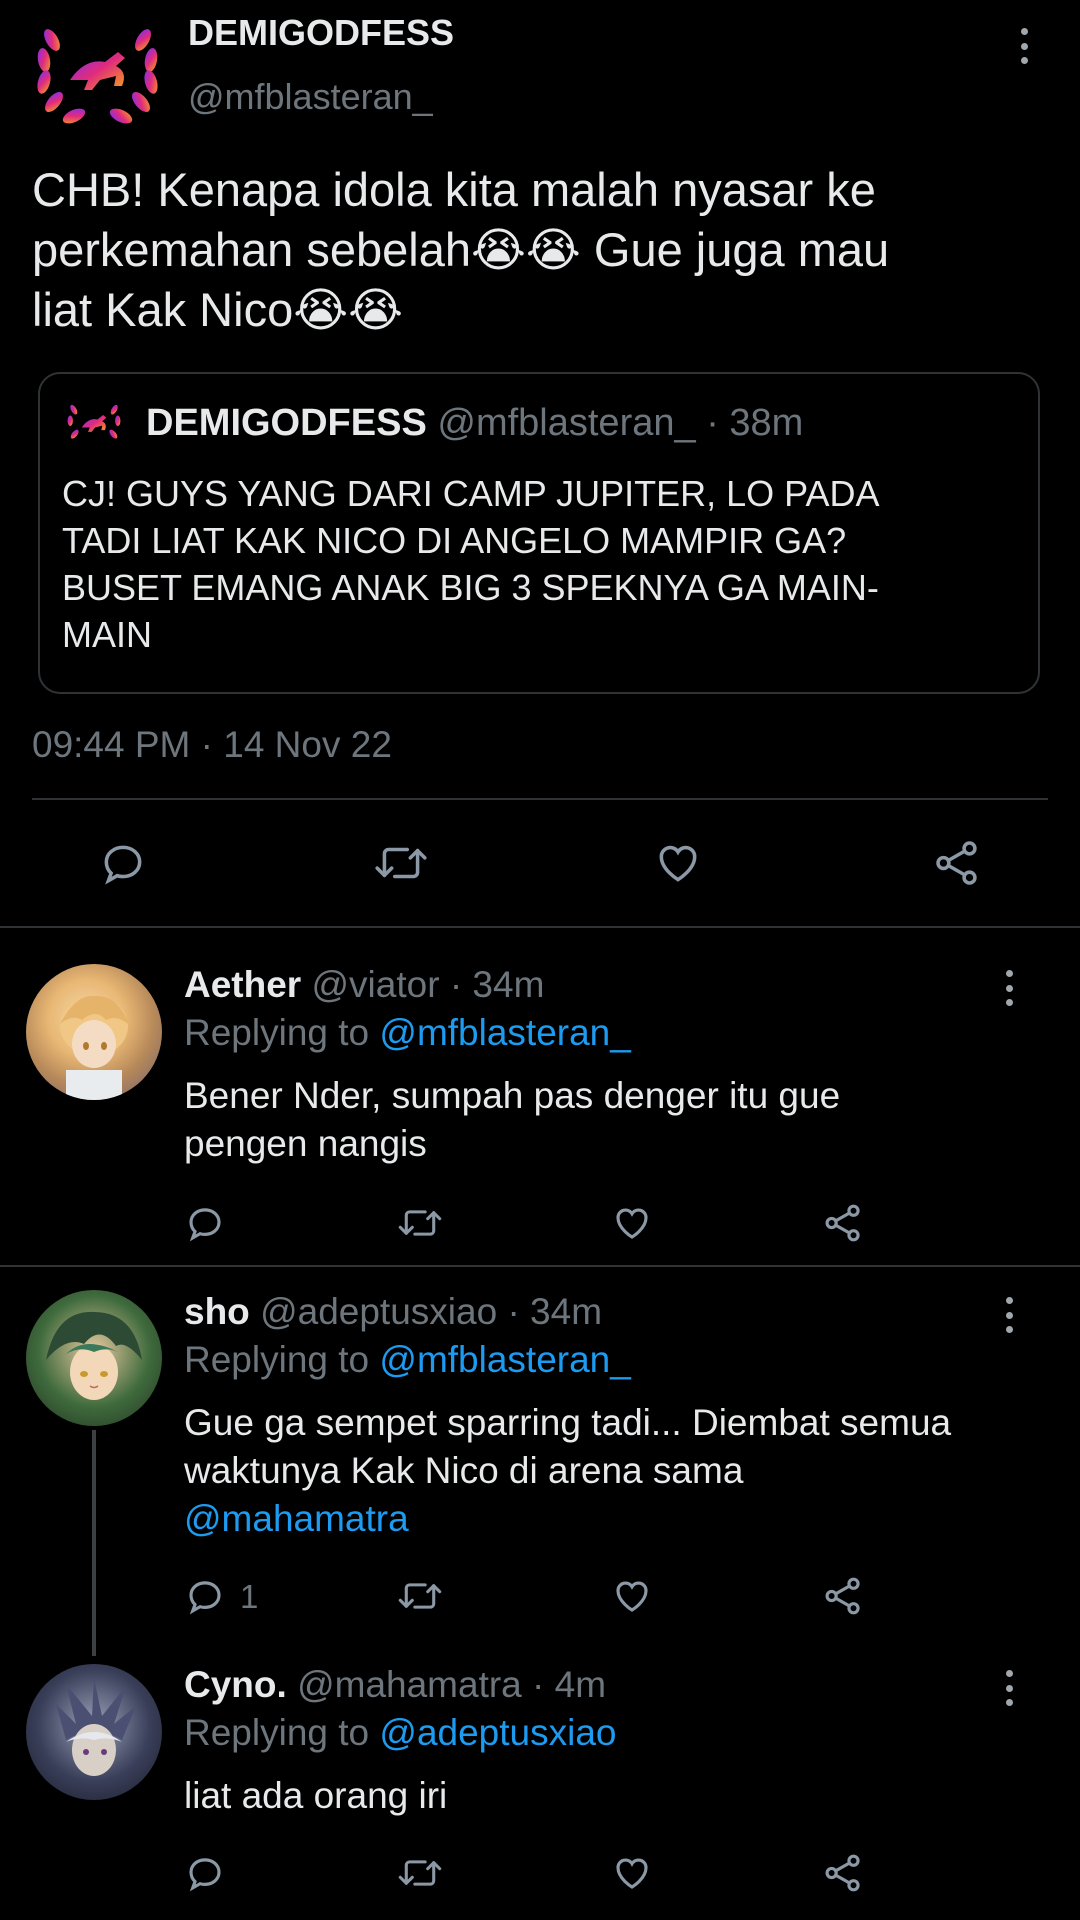  I want to click on main-text-line-2: perkemahan sebelah, so click(251, 249).